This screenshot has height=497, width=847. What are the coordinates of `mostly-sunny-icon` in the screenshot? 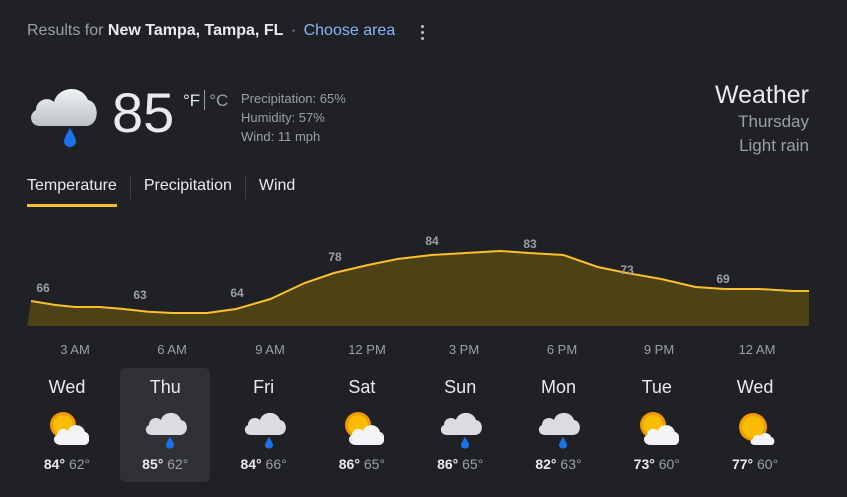 It's located at (757, 429).